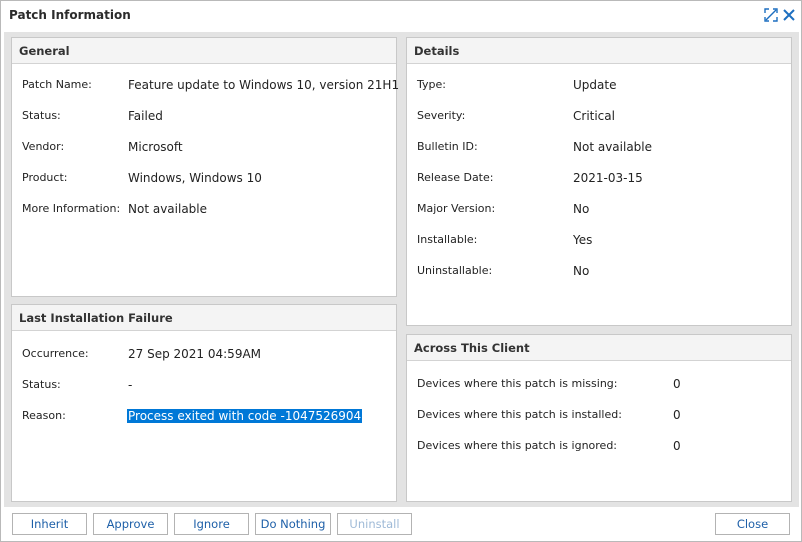 The width and height of the screenshot is (802, 542). Describe the element at coordinates (447, 239) in the screenshot. I see `row-label: Installable:` at that location.